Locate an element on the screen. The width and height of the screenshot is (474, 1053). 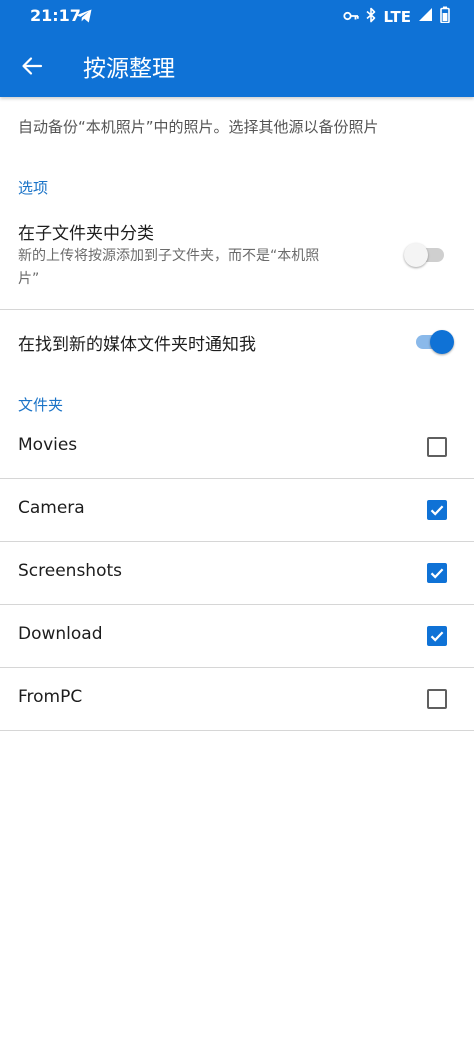
folder-row-screenshots: Screenshots is located at coordinates (237, 573).